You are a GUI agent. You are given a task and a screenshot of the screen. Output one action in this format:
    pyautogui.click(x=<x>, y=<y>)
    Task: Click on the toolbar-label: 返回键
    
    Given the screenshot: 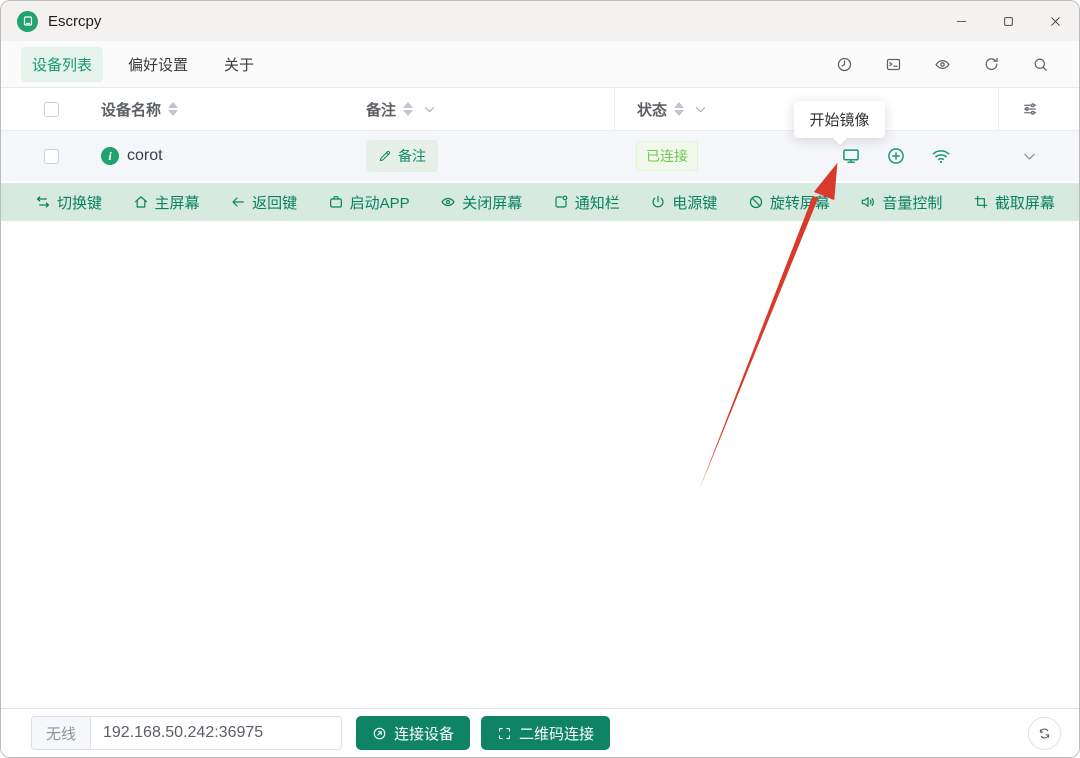 What is the action you would take?
    pyautogui.click(x=275, y=203)
    